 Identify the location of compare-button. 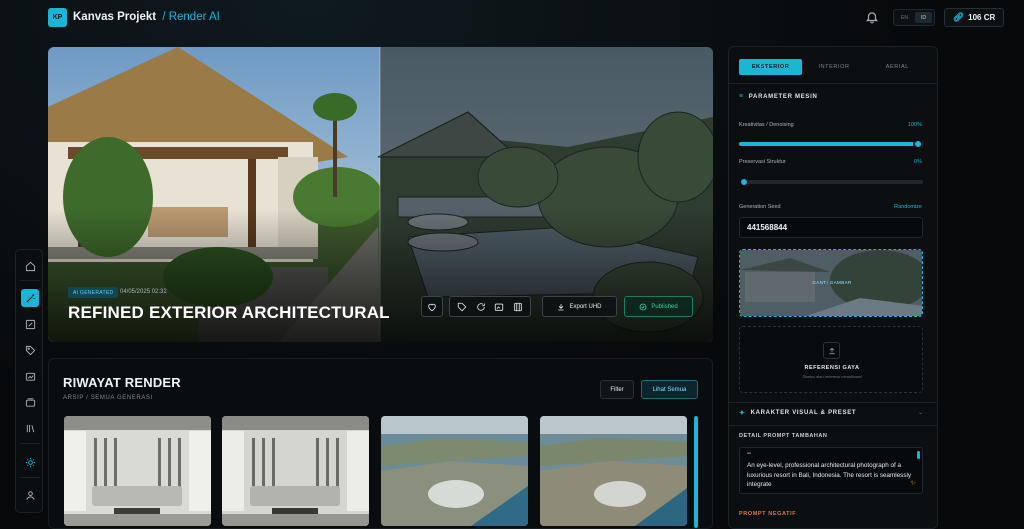
(517, 306).